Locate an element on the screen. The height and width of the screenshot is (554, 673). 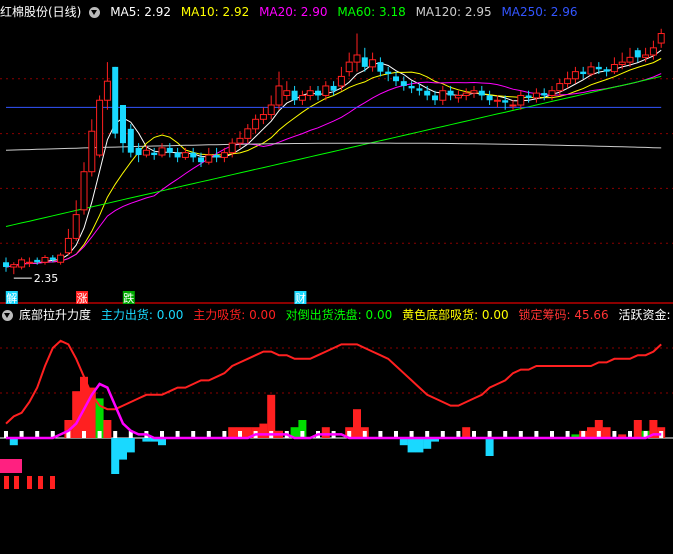
ma-line is located at coordinates (333, 146).